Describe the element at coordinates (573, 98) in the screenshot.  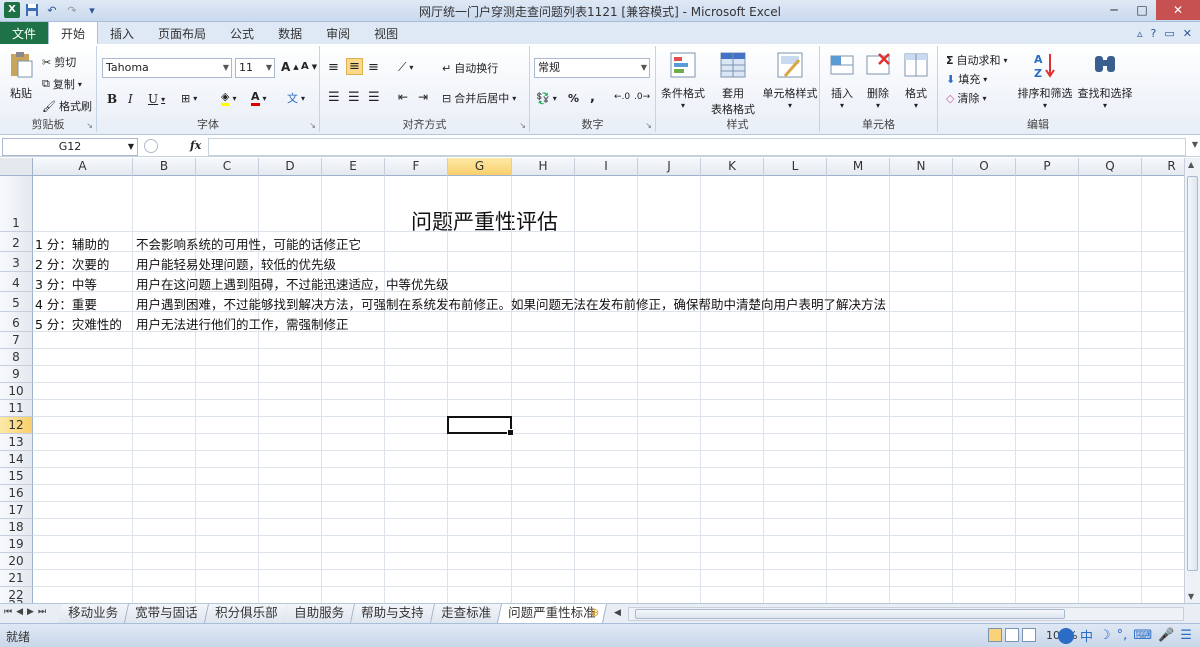
I see `percent-button: %` at that location.